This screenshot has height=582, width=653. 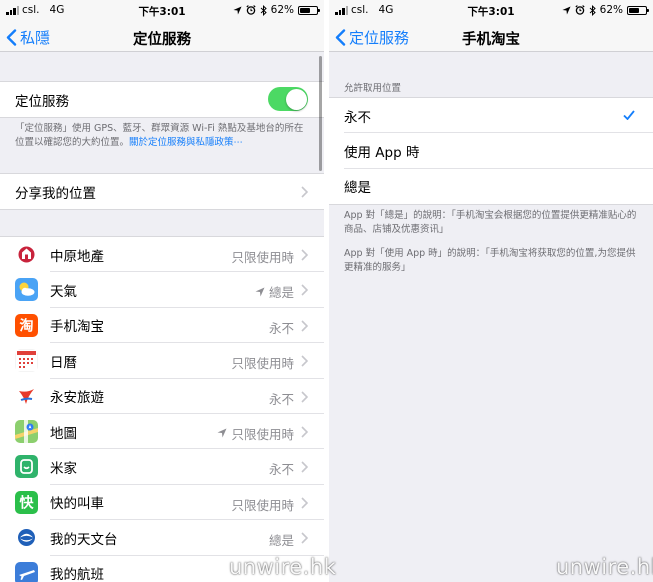 I want to click on app-row: 日曆 只限使用時, so click(x=162, y=361).